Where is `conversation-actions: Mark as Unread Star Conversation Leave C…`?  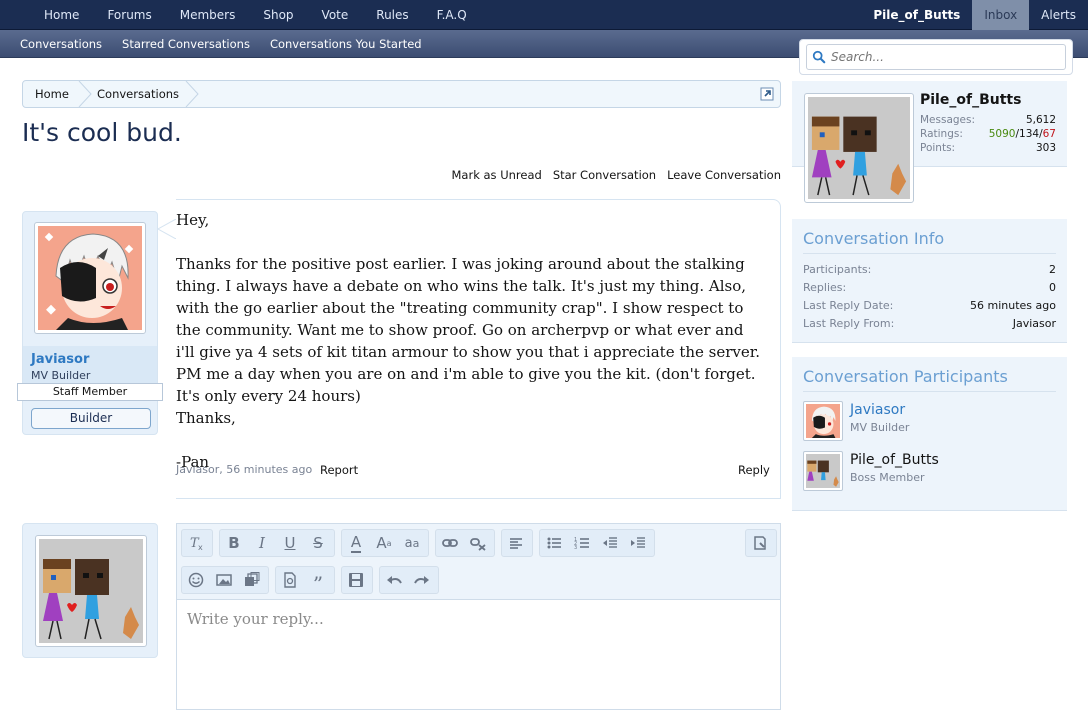 conversation-actions: Mark as Unread Star Conversation Leave C… is located at coordinates (617, 175).